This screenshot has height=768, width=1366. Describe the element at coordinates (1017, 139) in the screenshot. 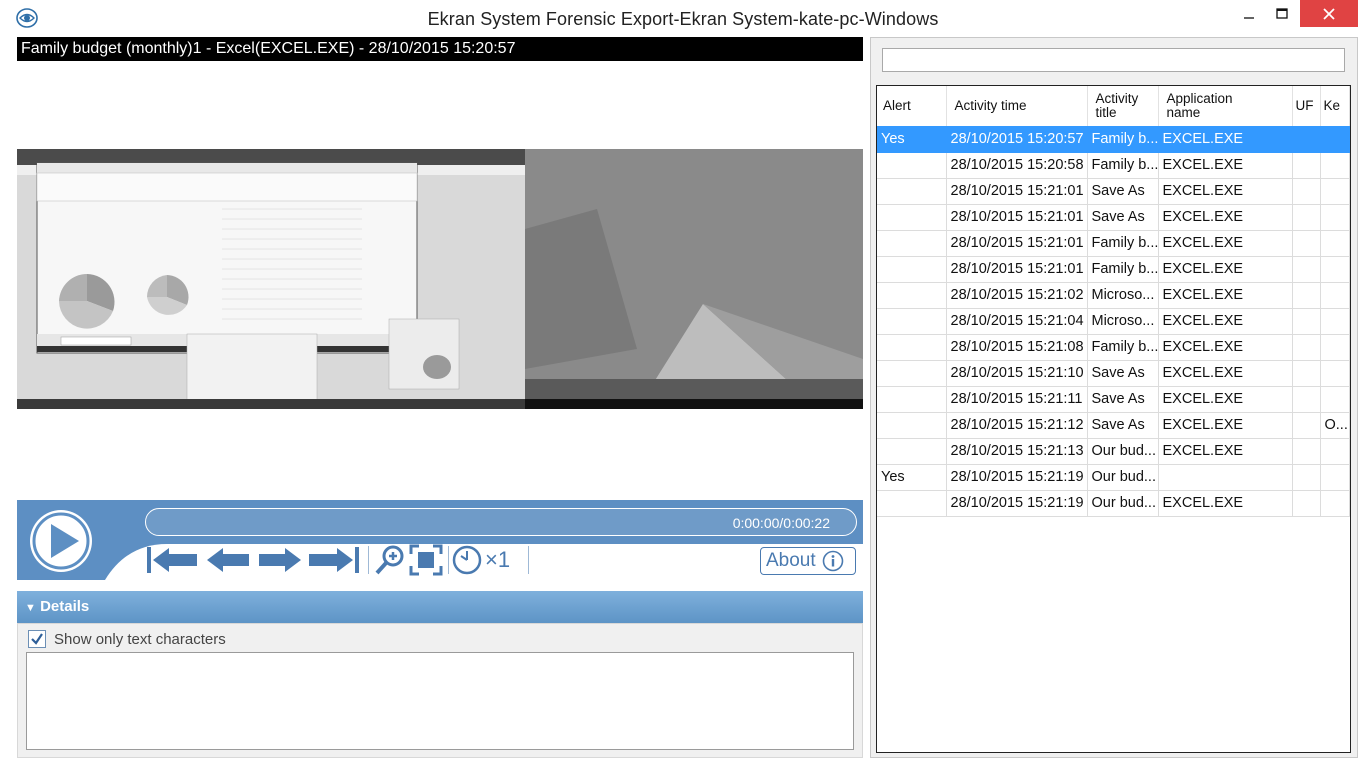

I see `activity-time-cell: 28/10/2015 15:20:57` at that location.